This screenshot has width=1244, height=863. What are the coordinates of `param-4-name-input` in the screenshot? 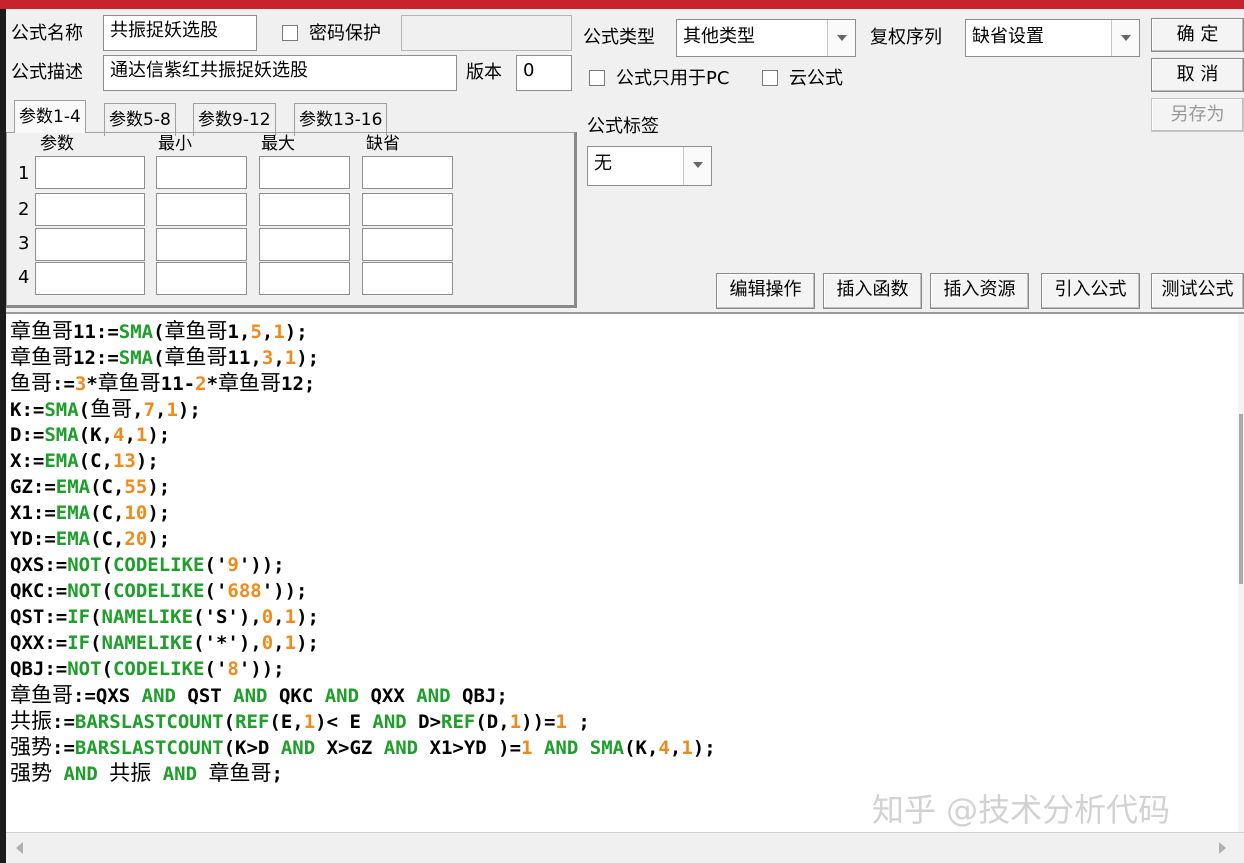 It's located at (90, 278).